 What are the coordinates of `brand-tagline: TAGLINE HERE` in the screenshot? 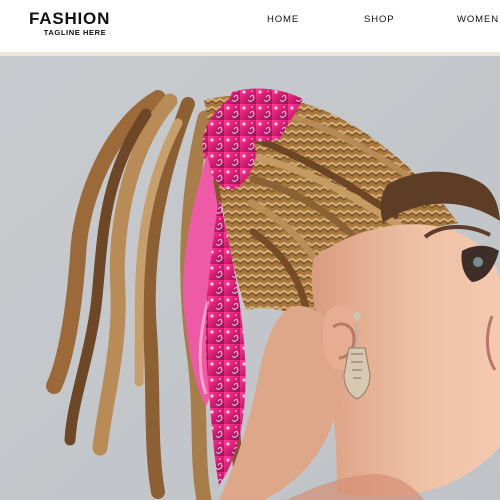 It's located at (75, 32).